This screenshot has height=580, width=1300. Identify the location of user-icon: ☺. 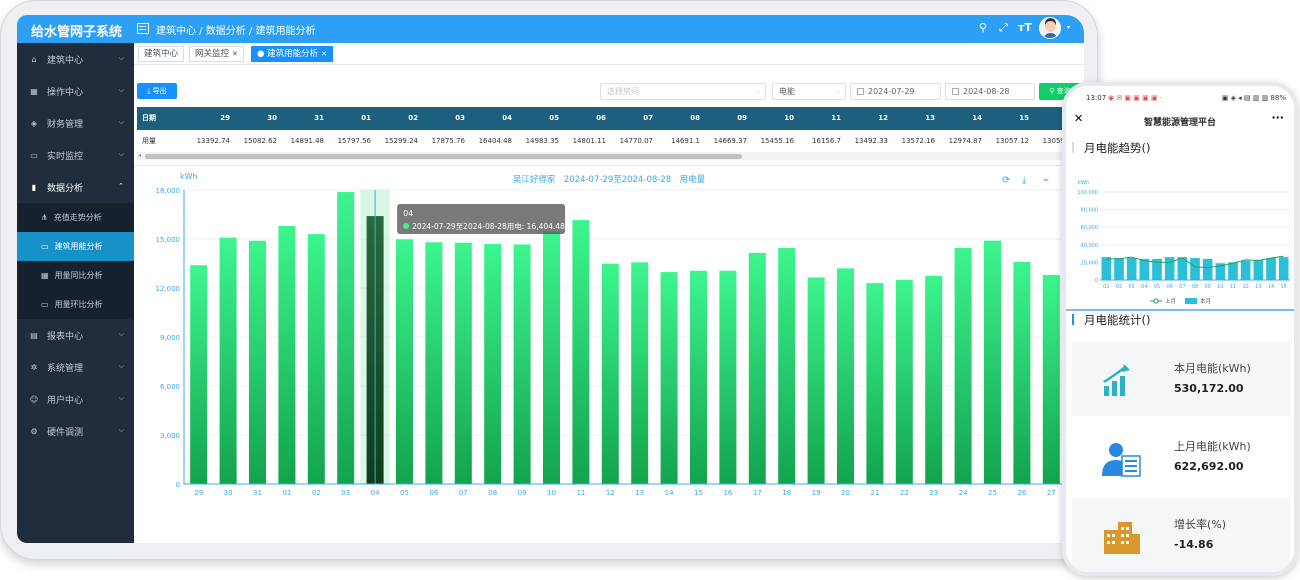
(34, 399).